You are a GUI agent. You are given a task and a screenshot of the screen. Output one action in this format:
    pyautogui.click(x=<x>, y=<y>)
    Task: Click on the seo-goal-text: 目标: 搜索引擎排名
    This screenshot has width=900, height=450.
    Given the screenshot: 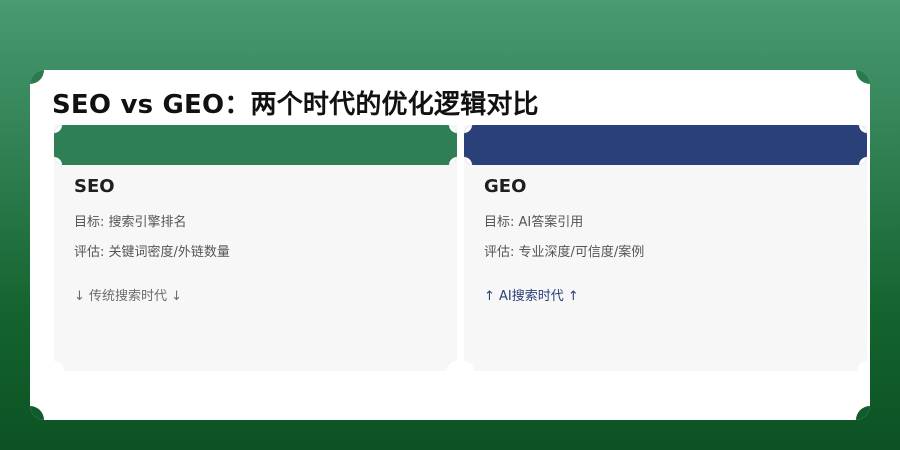 What is the action you would take?
    pyautogui.click(x=130, y=222)
    